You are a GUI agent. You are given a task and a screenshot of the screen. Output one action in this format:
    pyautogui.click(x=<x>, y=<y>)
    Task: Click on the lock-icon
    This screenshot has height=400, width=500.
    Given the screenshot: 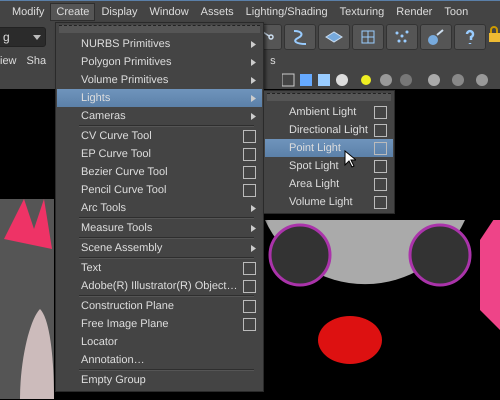 What is the action you would take?
    pyautogui.click(x=494, y=34)
    